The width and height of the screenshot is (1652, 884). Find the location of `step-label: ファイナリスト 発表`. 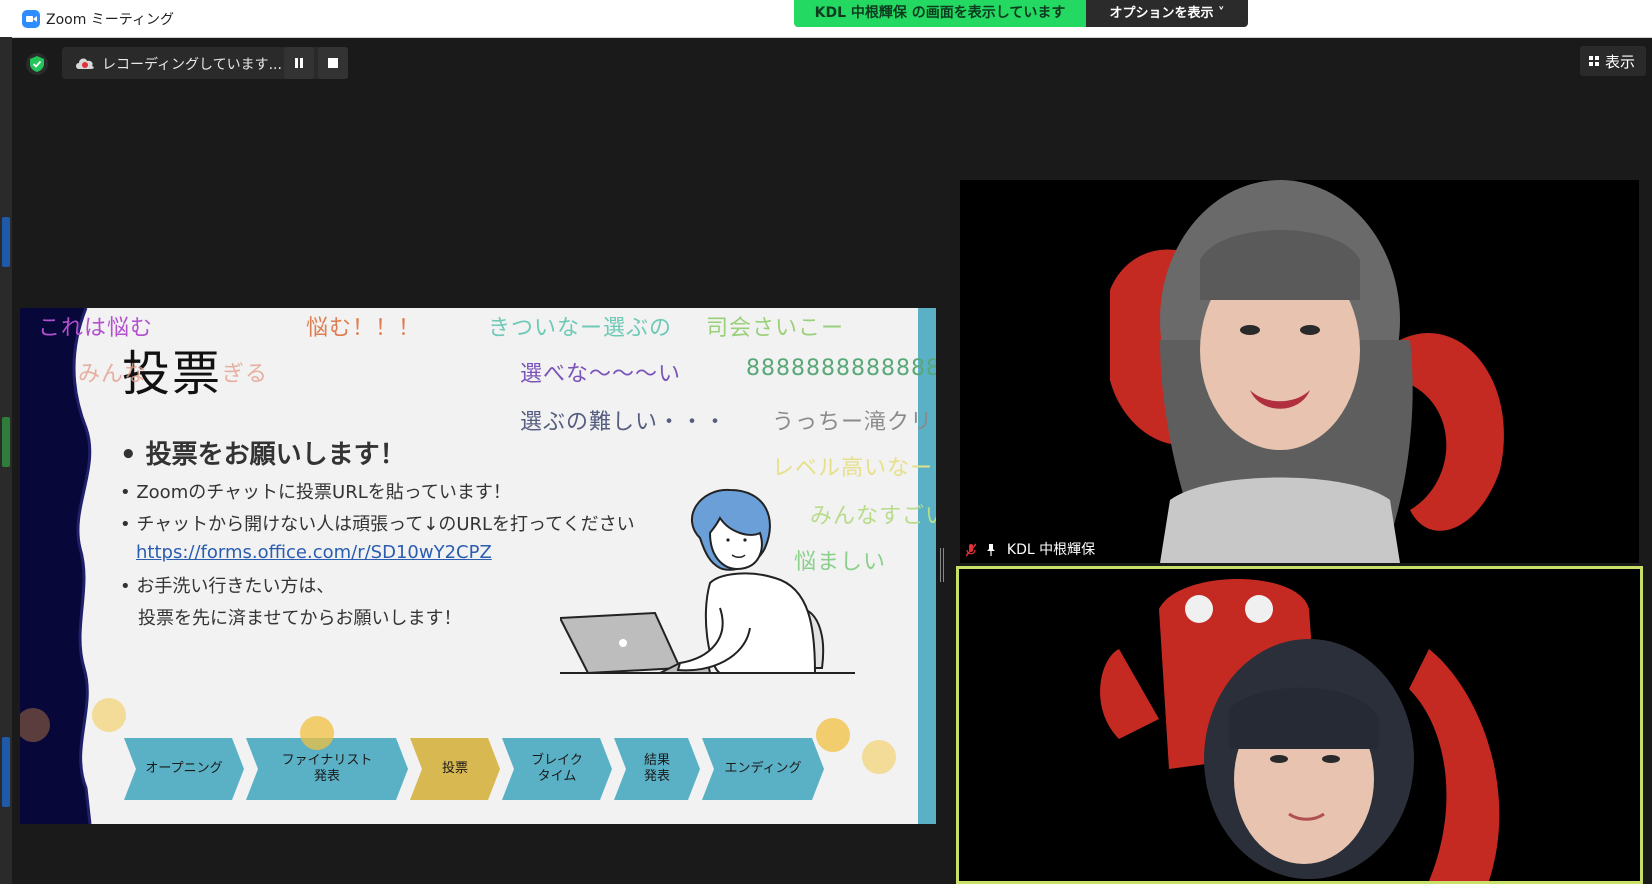

step-label: ファイナリスト 発表 is located at coordinates (327, 768).